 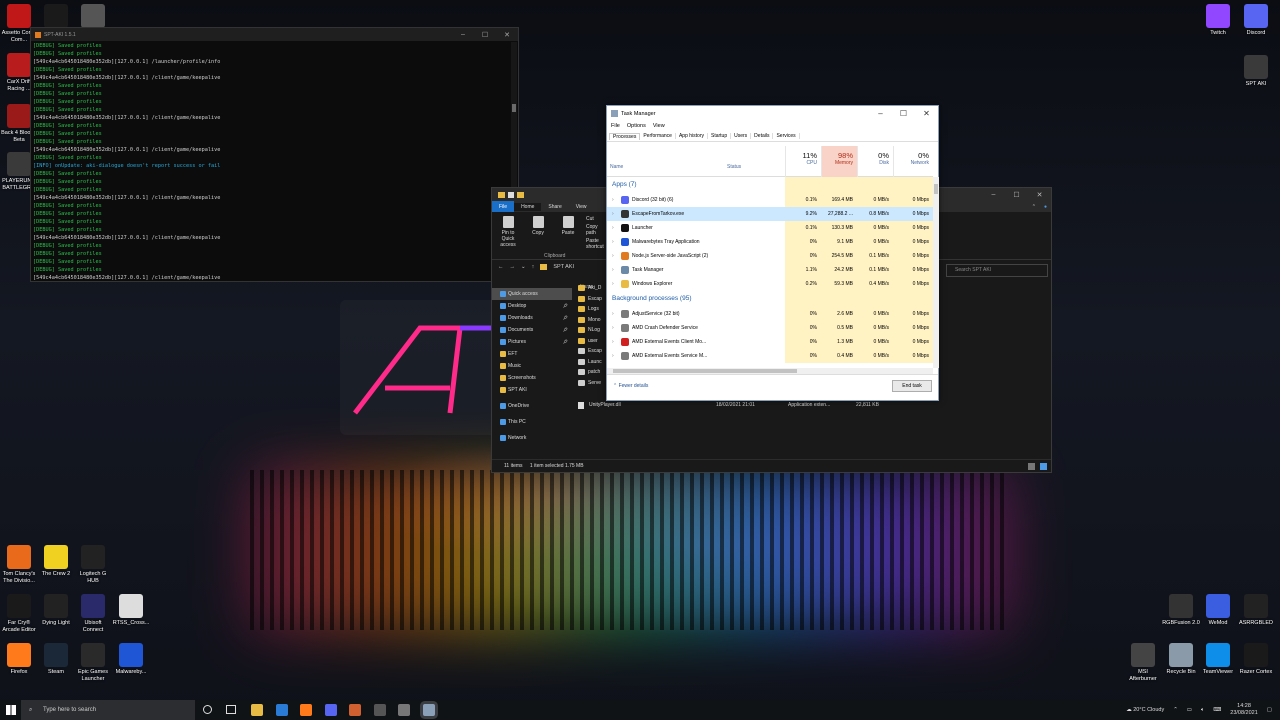 What do you see at coordinates (1016, 195) in the screenshot?
I see `maximize-button: ☐` at bounding box center [1016, 195].